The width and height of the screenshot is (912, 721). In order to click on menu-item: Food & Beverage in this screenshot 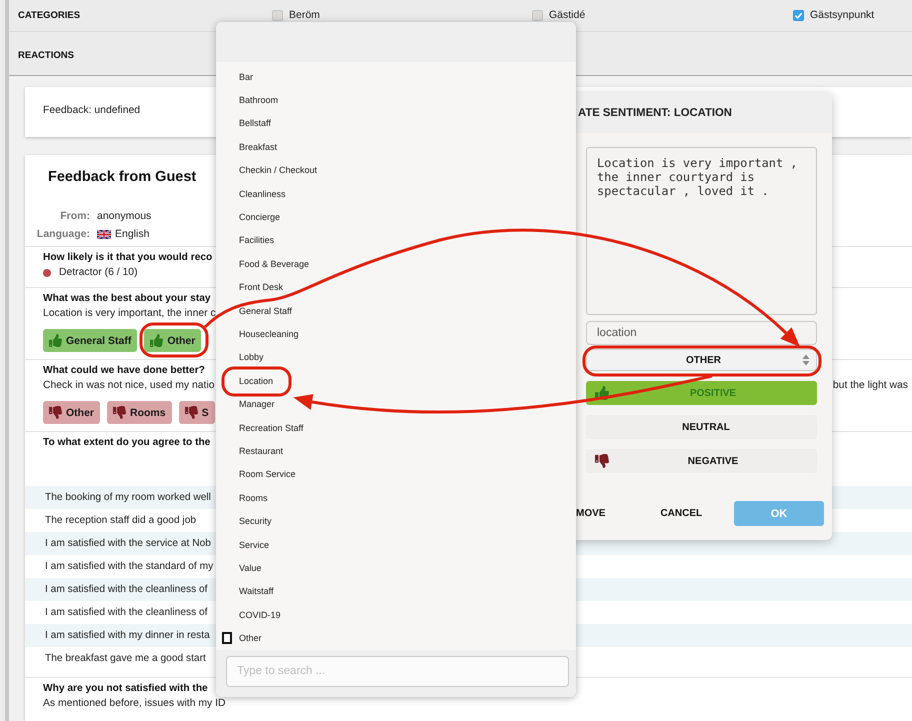, I will do `click(396, 264)`.